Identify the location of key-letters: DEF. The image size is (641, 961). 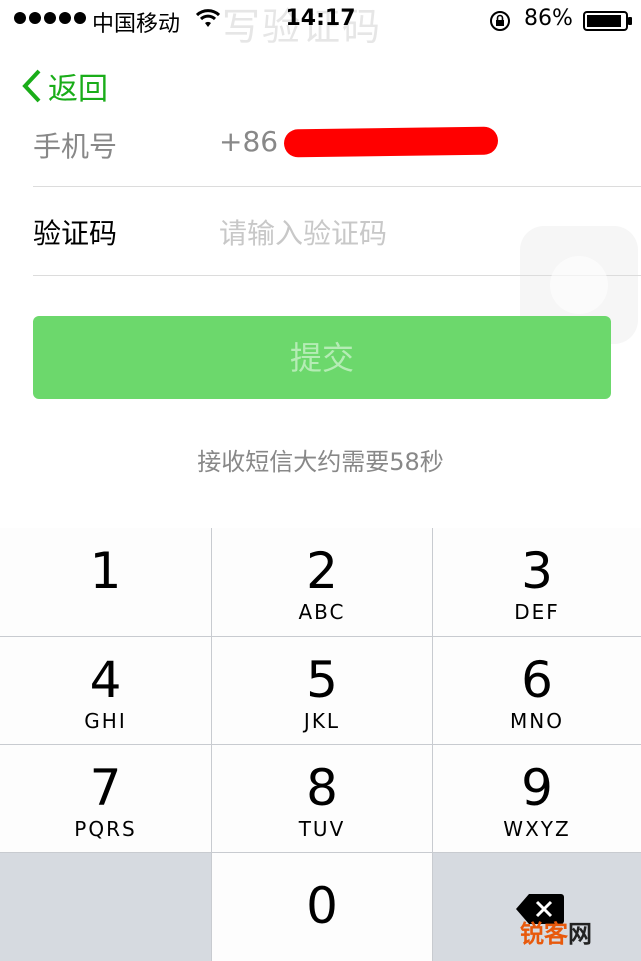
(537, 612).